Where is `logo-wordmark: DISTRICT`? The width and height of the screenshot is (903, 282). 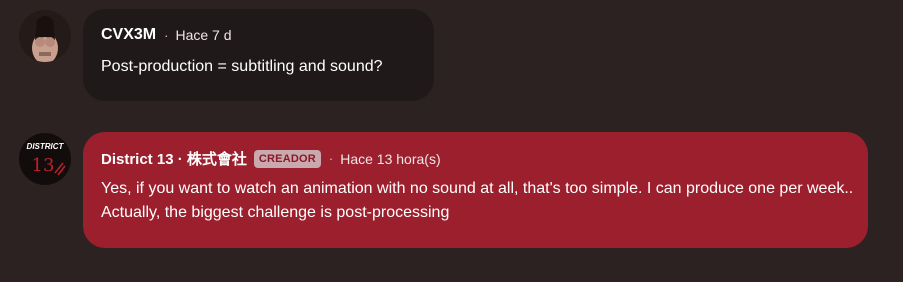 logo-wordmark: DISTRICT is located at coordinates (46, 146).